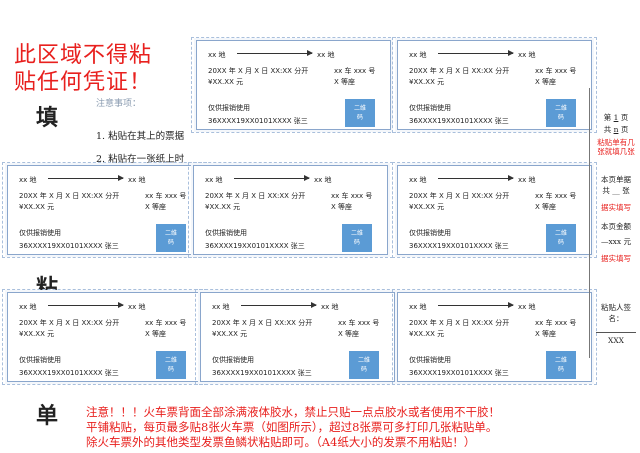 The width and height of the screenshot is (640, 453). What do you see at coordinates (616, 190) in the screenshot?
I see `invoice-count-value: 共 __ 张` at bounding box center [616, 190].